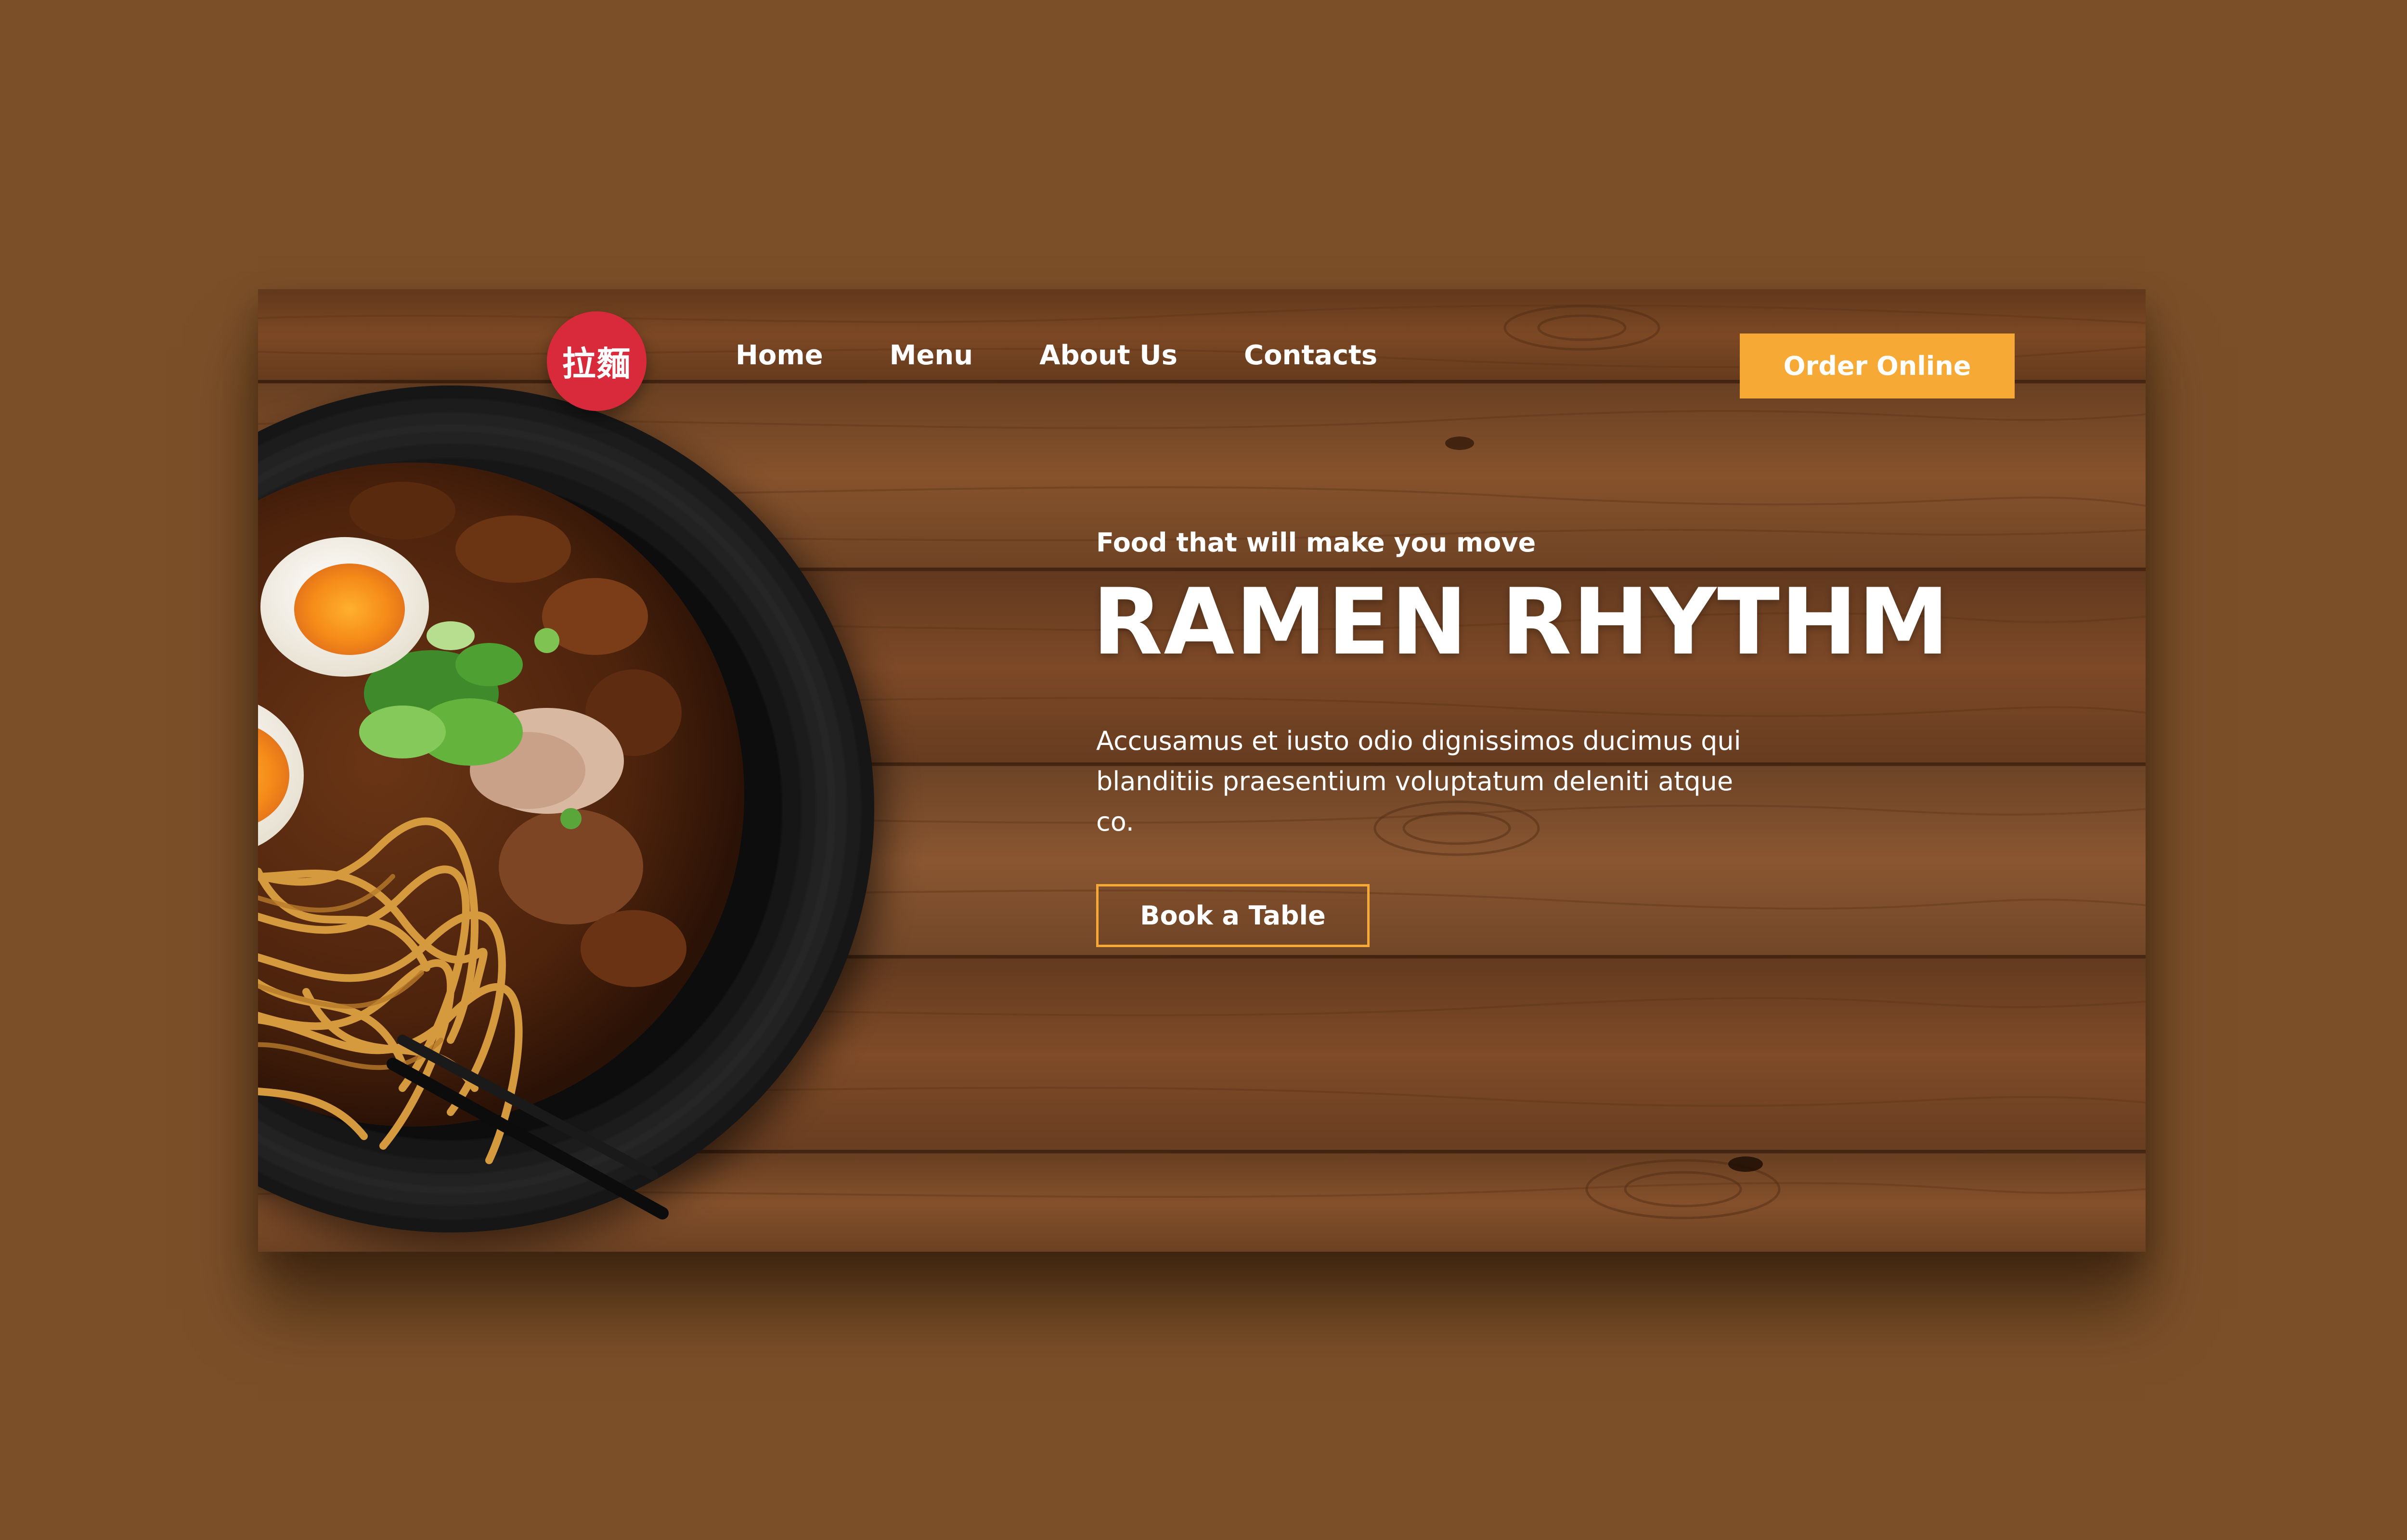  I want to click on nav-item-menu: Menu, so click(931, 355).